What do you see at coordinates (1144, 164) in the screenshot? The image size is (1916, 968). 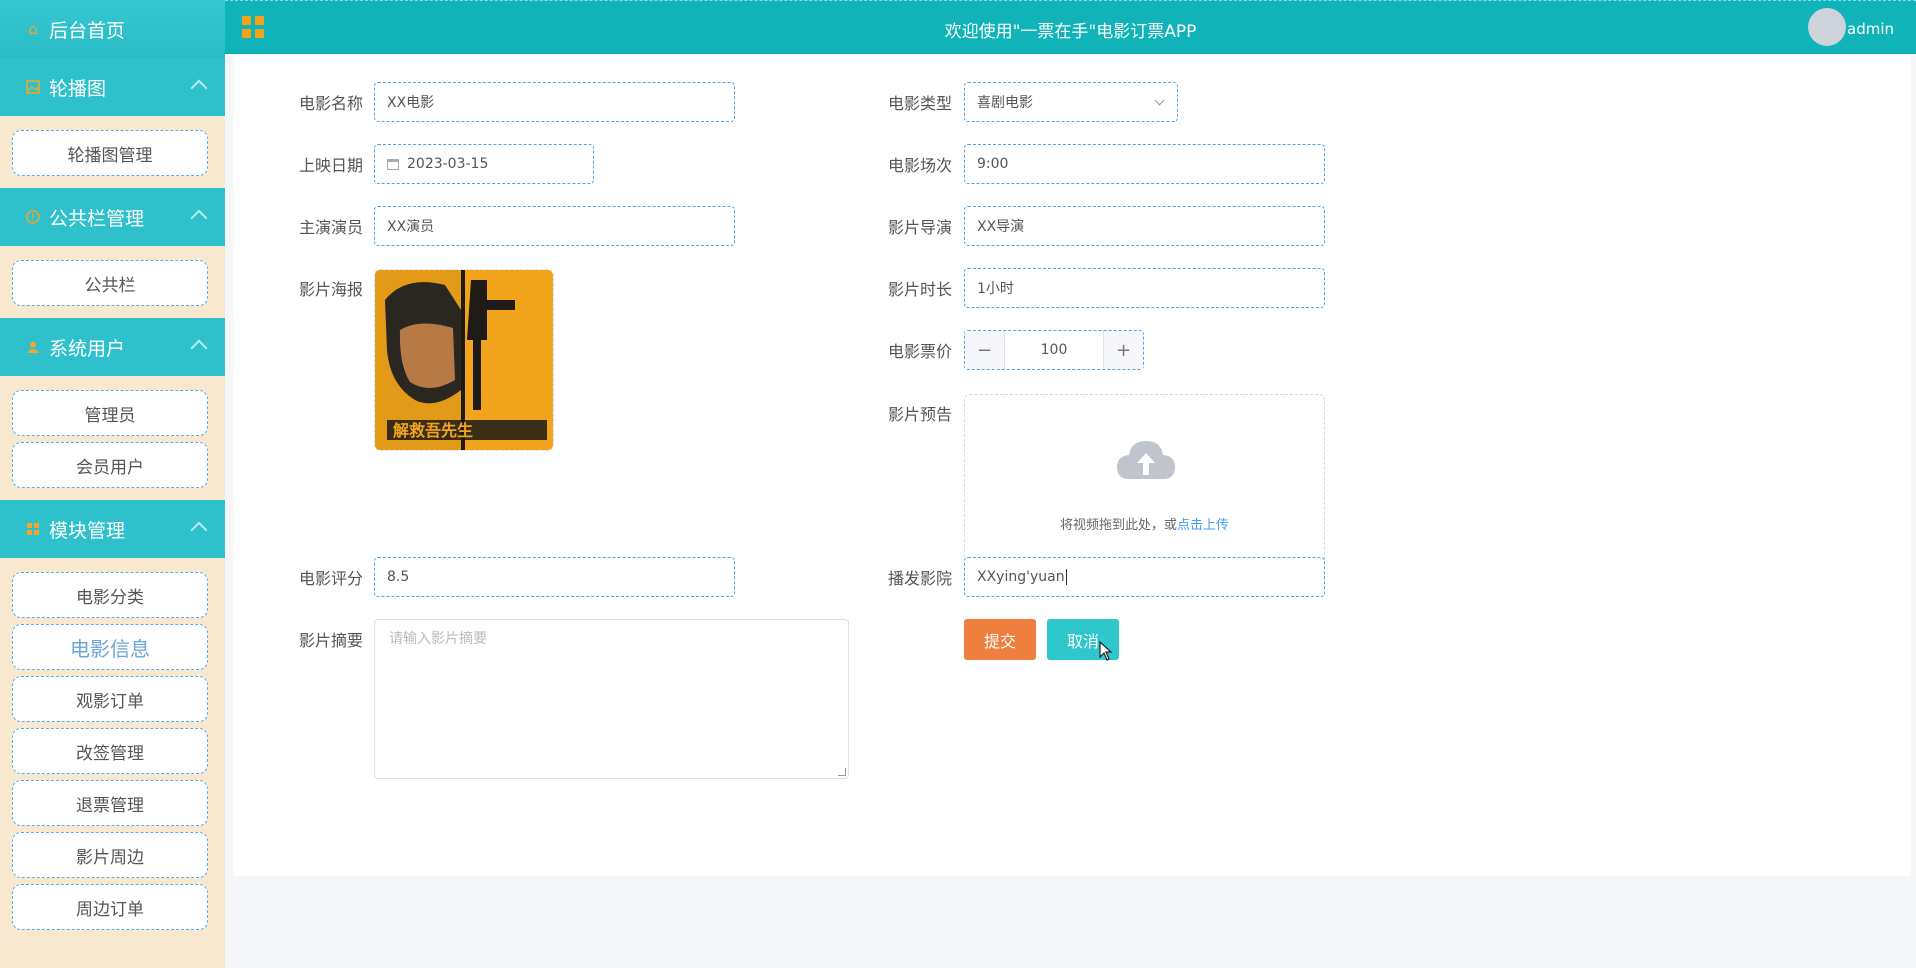 I see `session-input: 9:00` at bounding box center [1144, 164].